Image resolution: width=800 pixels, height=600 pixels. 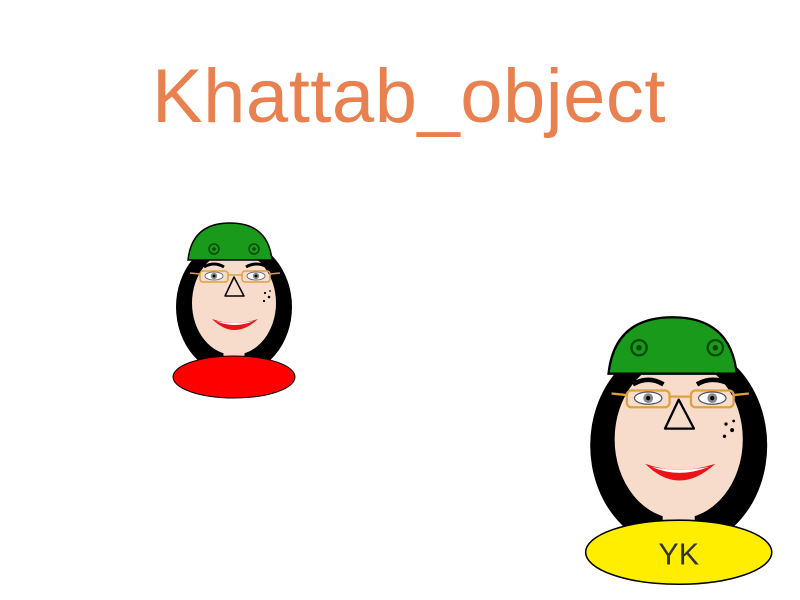 I want to click on avatar-figure-small, so click(x=235, y=310).